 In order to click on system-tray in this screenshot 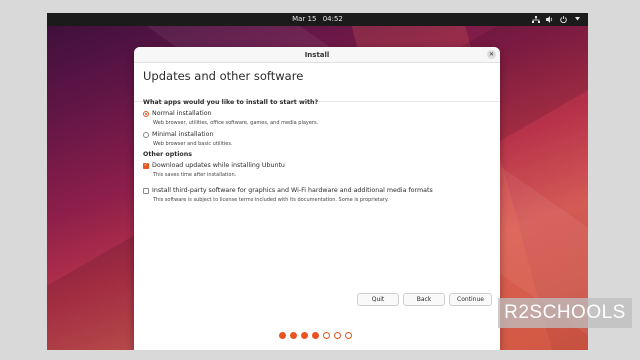, I will do `click(556, 19)`.